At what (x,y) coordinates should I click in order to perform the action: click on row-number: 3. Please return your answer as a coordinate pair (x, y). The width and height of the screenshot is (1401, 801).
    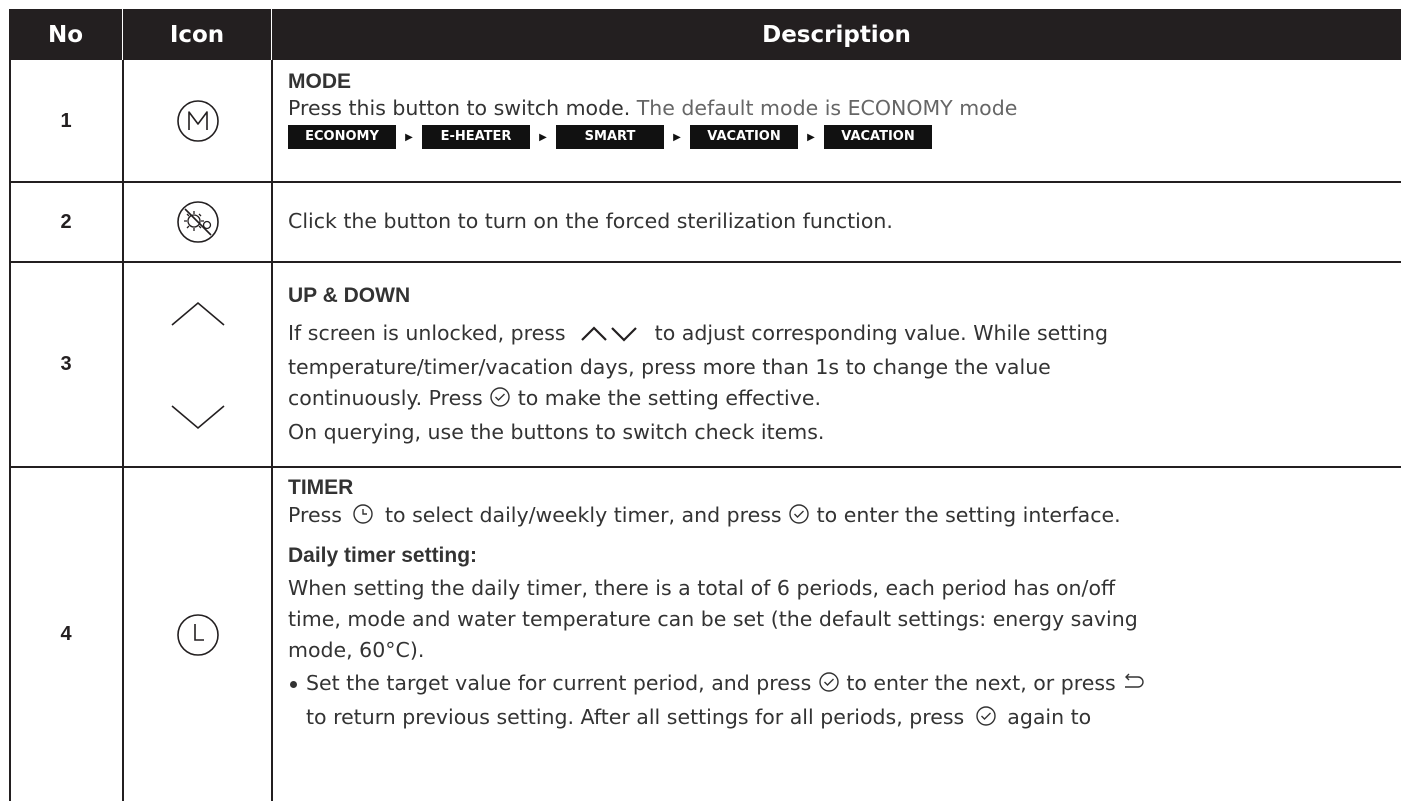
    Looking at the image, I should click on (66, 364).